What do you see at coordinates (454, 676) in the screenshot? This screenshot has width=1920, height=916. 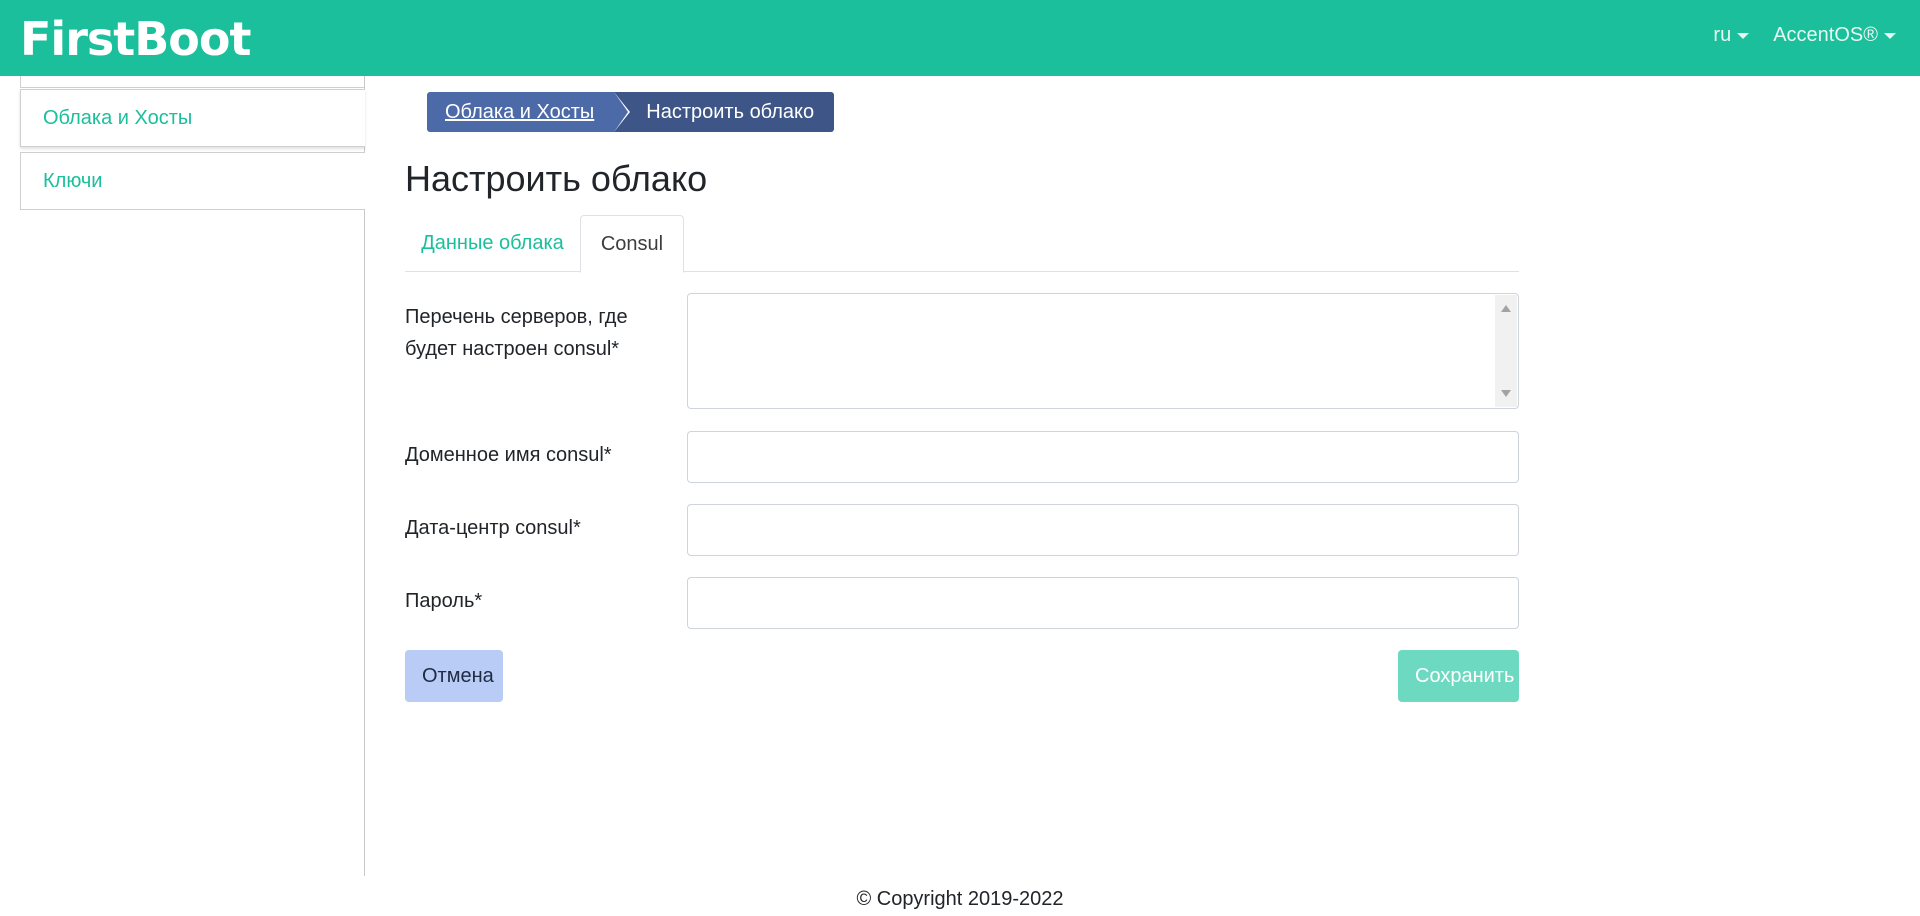 I see `cancel-button: Отмена` at bounding box center [454, 676].